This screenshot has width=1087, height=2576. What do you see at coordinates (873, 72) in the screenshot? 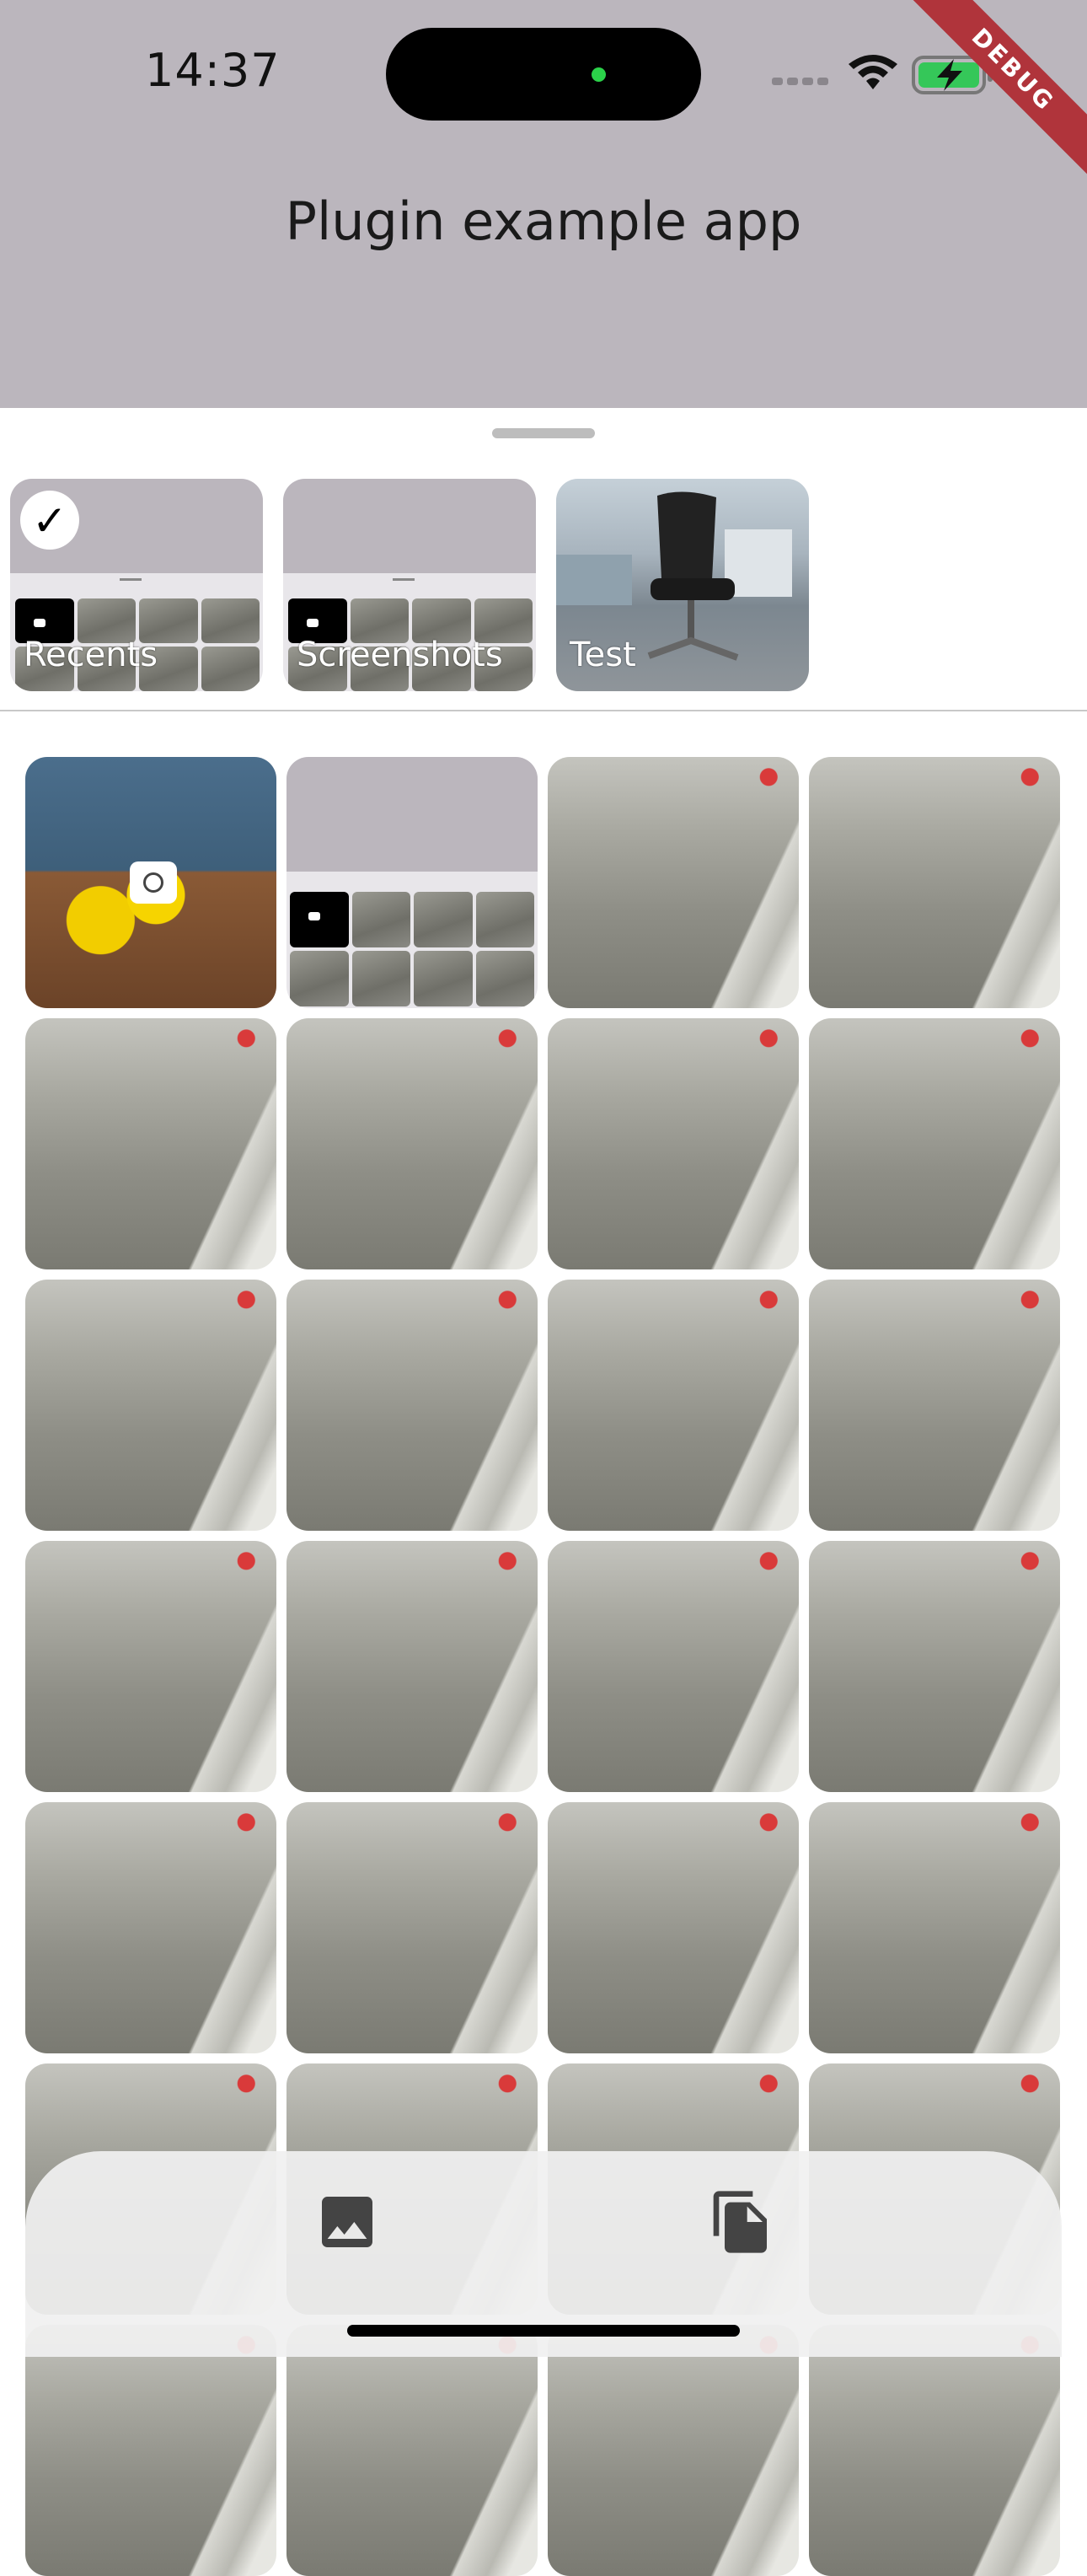
I see `wifi-icon` at bounding box center [873, 72].